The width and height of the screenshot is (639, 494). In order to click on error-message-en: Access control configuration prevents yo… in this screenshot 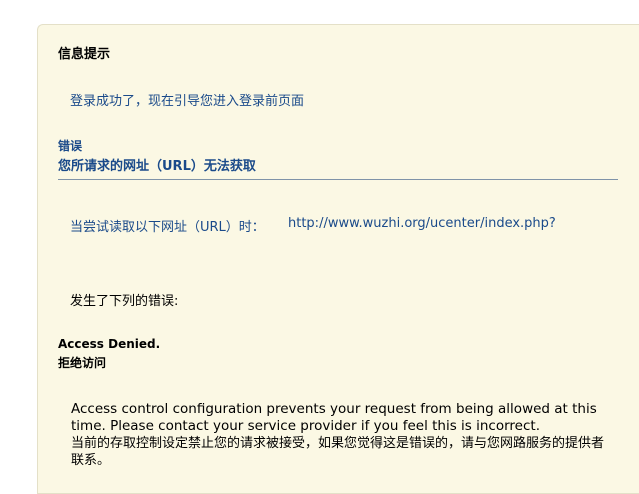, I will do `click(334, 417)`.